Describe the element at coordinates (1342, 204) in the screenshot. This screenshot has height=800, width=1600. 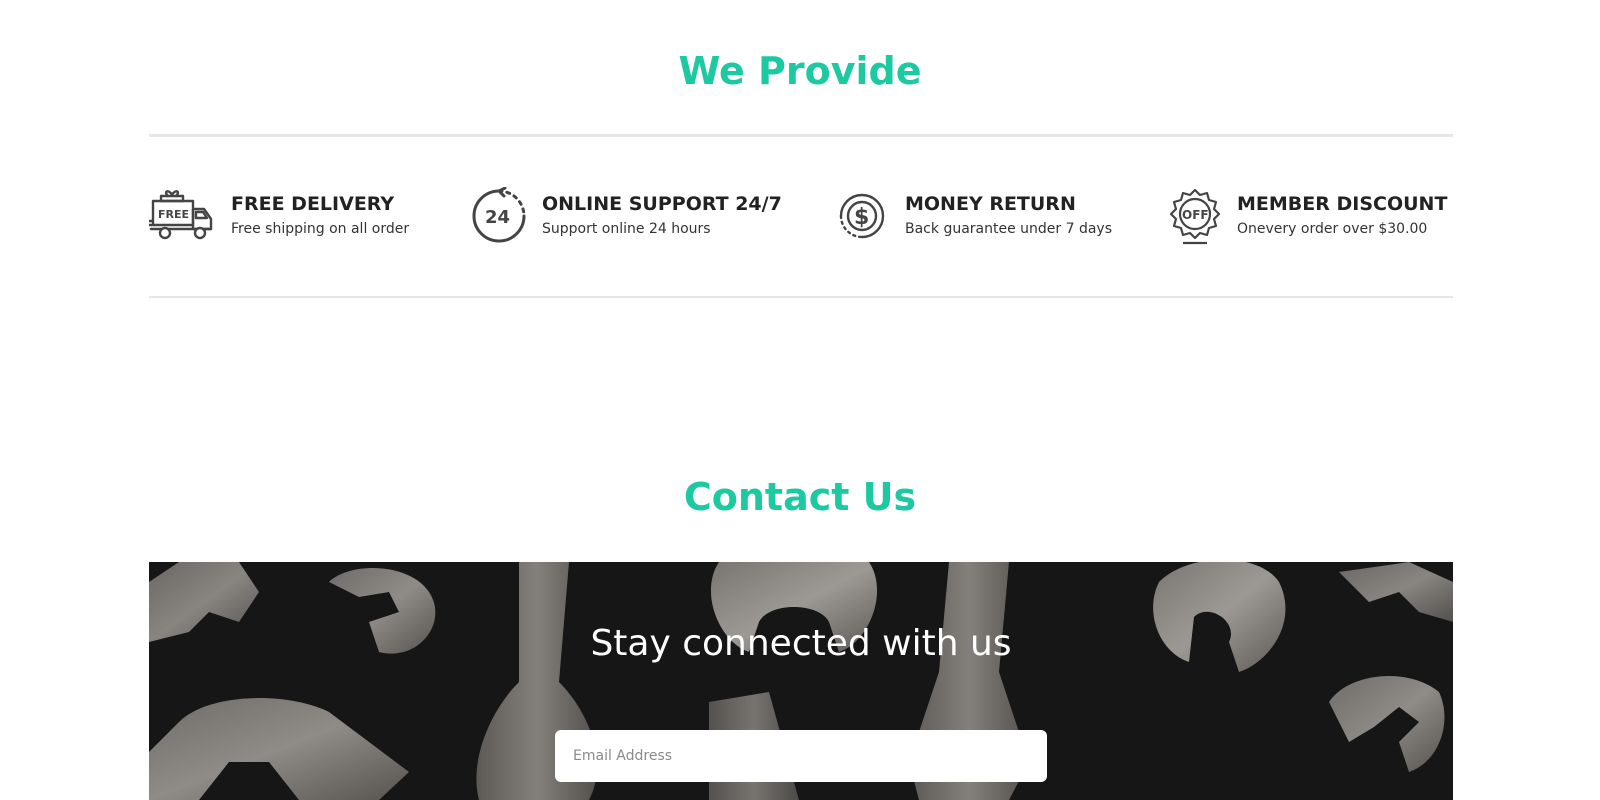
I see `feature-title: MEMBER DISCOUNT` at that location.